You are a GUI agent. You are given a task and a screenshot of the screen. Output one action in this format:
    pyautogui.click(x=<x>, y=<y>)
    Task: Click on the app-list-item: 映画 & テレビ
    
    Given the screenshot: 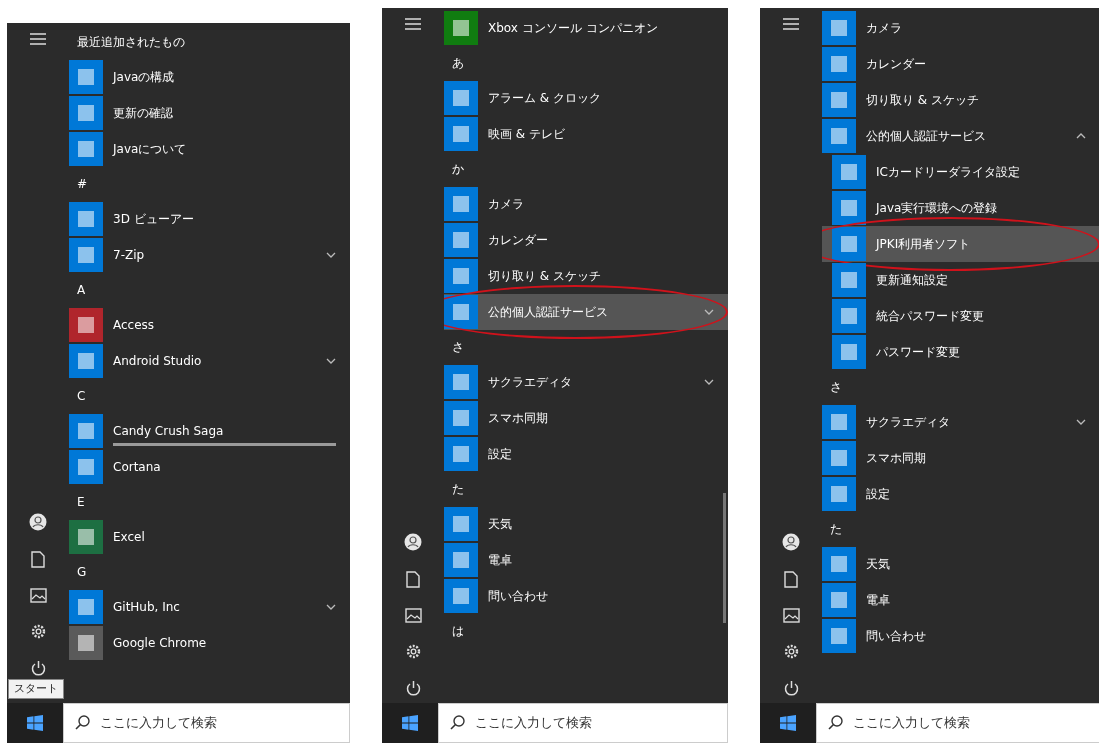 What is the action you would take?
    pyautogui.click(x=586, y=134)
    